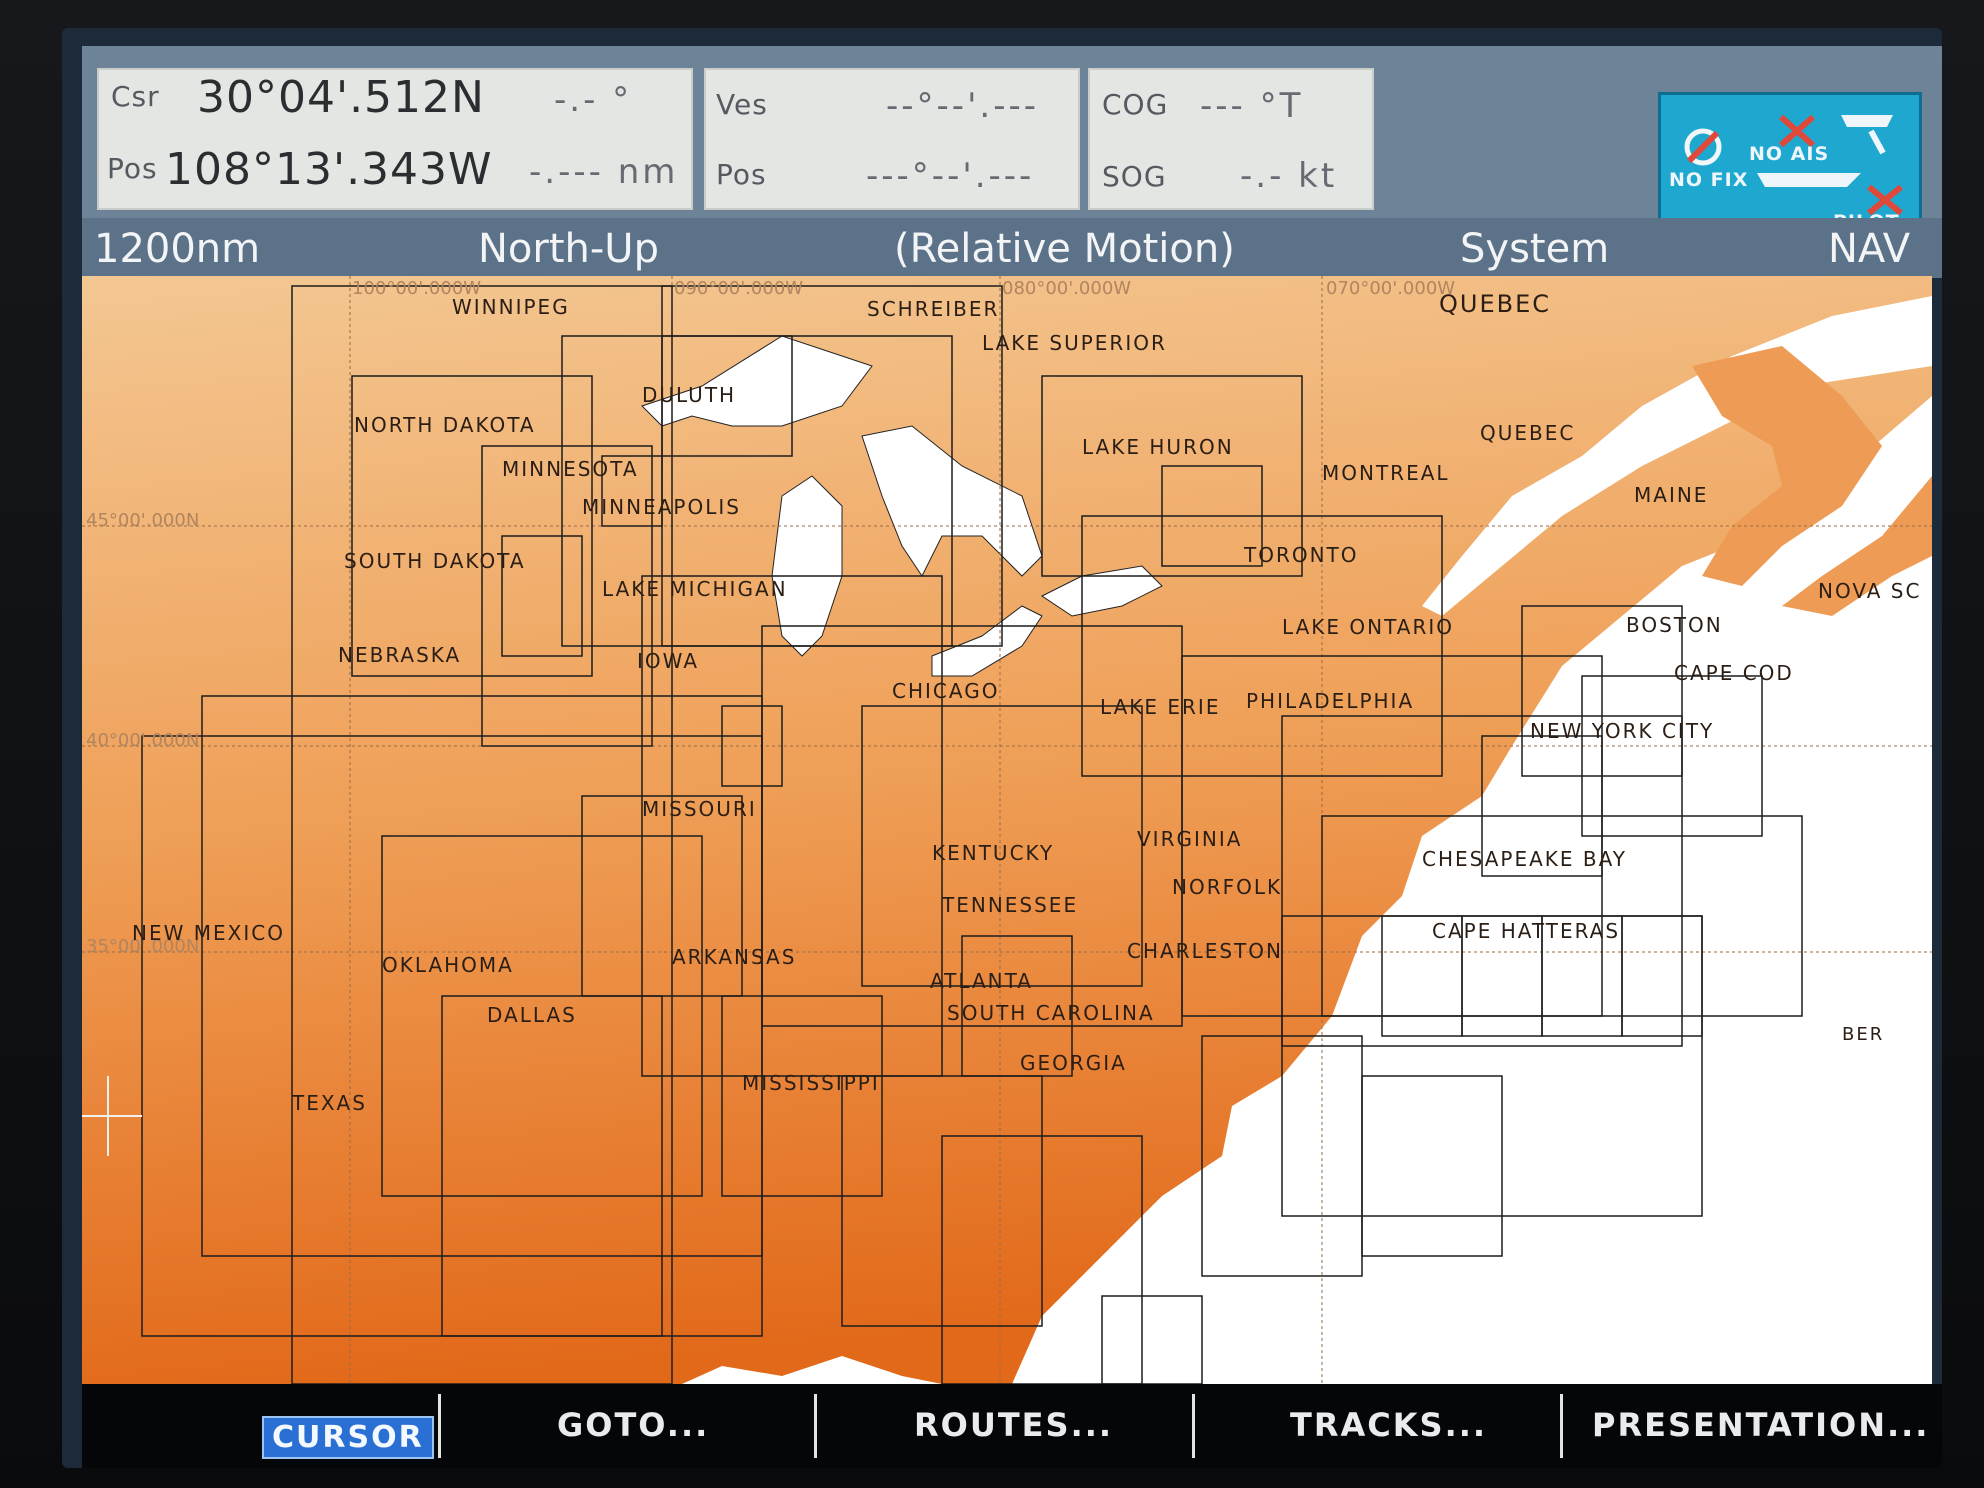 The image size is (1984, 1488). What do you see at coordinates (993, 853) in the screenshot?
I see `place-label: KENTUCKY` at bounding box center [993, 853].